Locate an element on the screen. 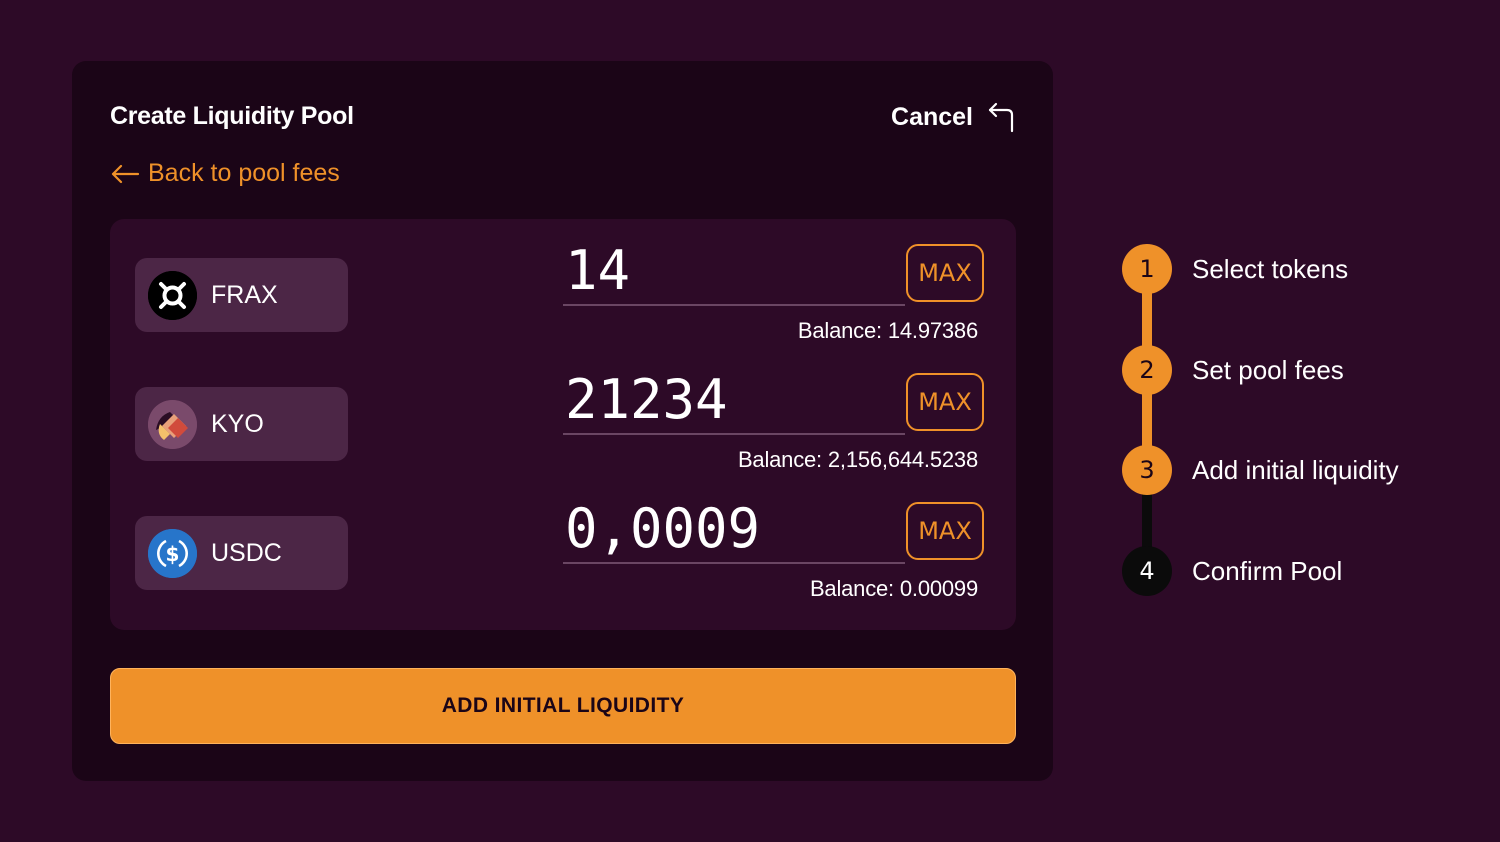 Image resolution: width=1500 pixels, height=842 pixels. balance-frax: Balance: 14.97386 is located at coordinates (887, 330).